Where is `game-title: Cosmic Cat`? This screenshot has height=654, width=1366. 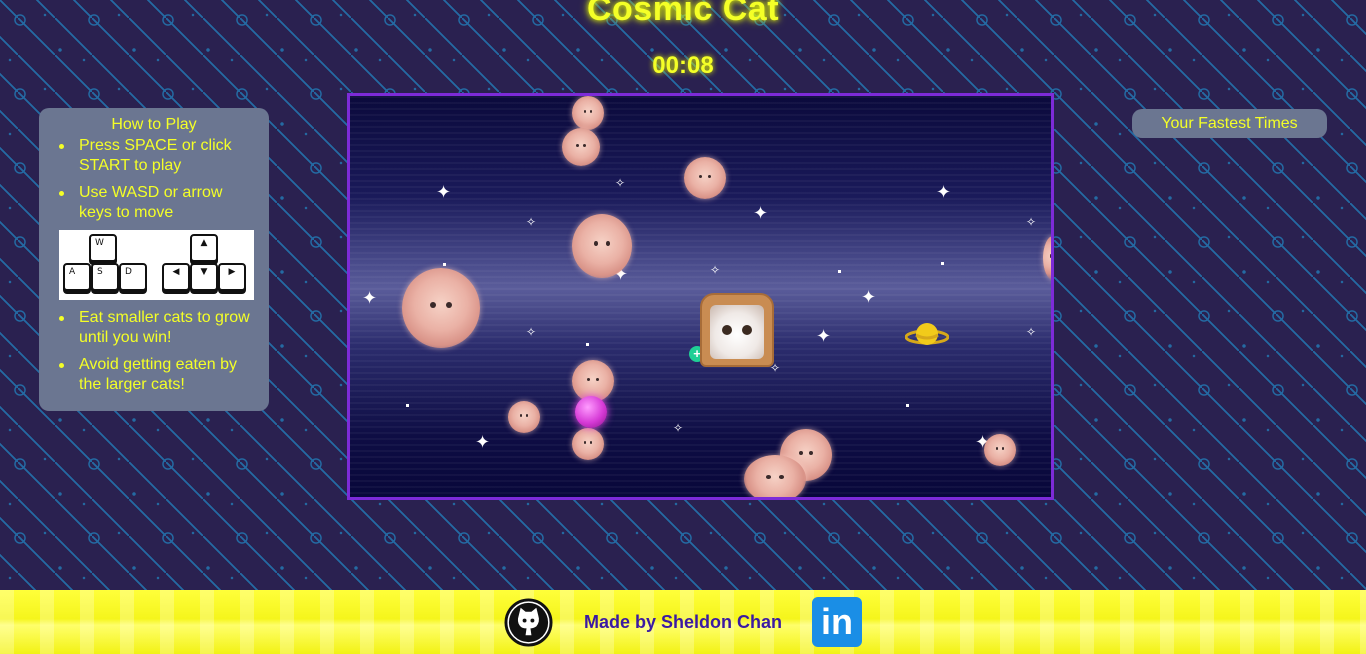
game-title: Cosmic Cat is located at coordinates (683, 14).